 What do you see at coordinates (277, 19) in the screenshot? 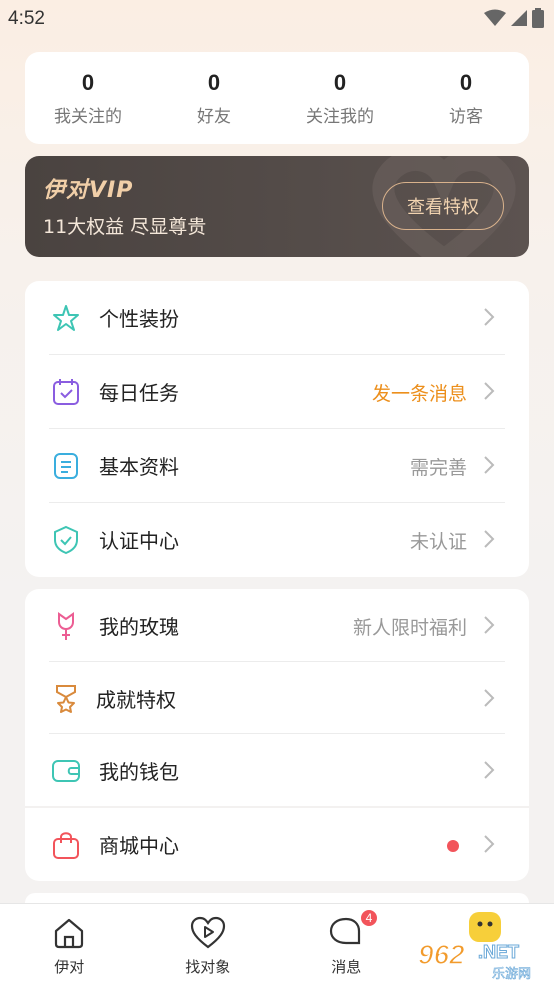
I see `status-bar: 4:52` at bounding box center [277, 19].